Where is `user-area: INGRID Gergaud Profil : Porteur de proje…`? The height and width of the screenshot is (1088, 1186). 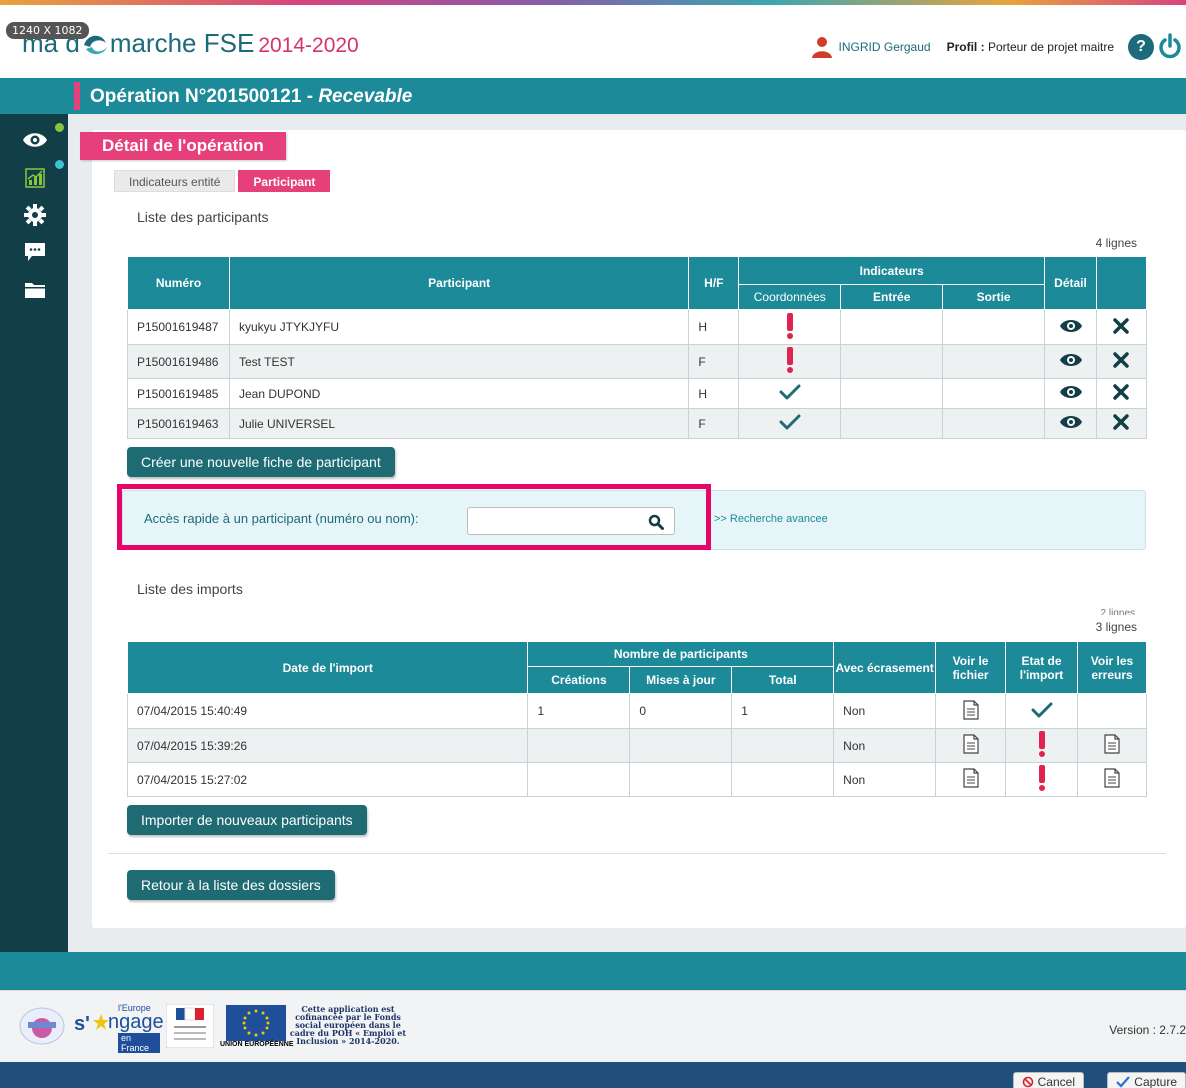 user-area: INGRID Gergaud Profil : Porteur de proje… is located at coordinates (962, 47).